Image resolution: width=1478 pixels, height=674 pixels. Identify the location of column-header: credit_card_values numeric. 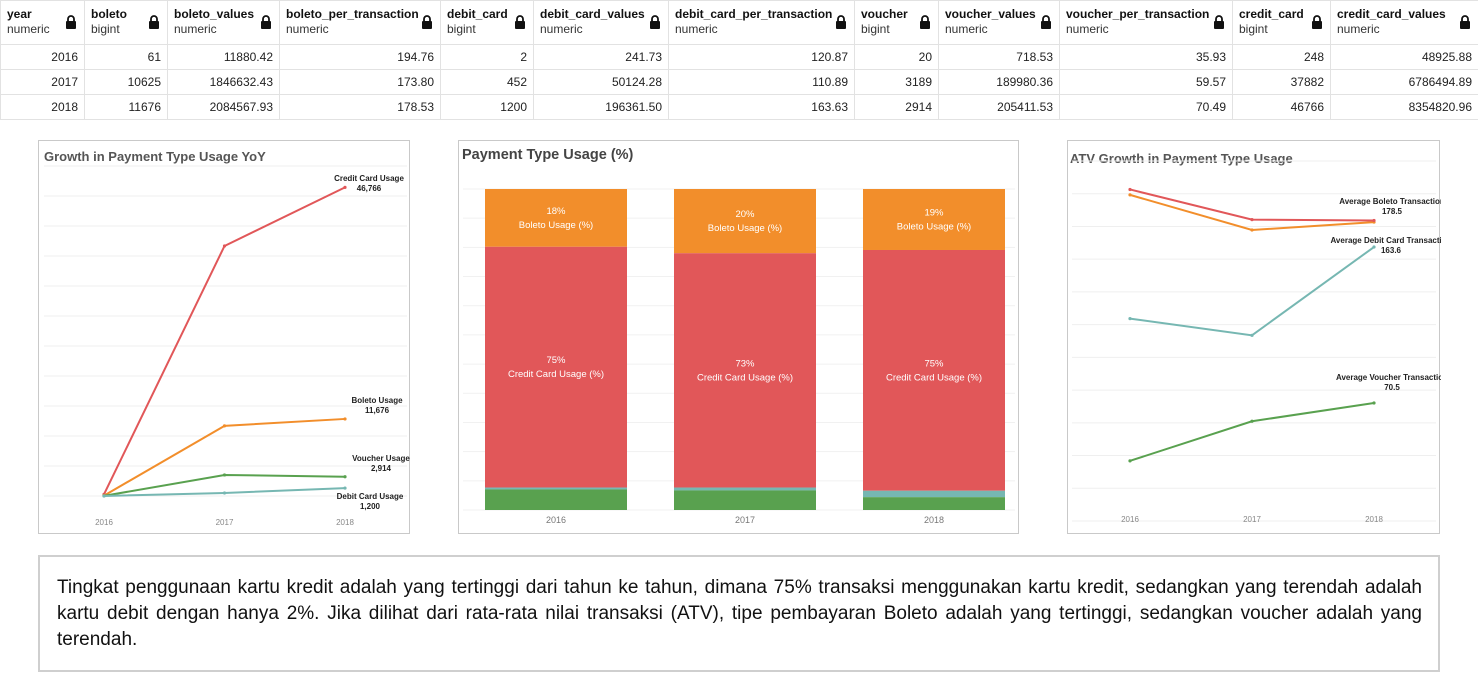
(1404, 22).